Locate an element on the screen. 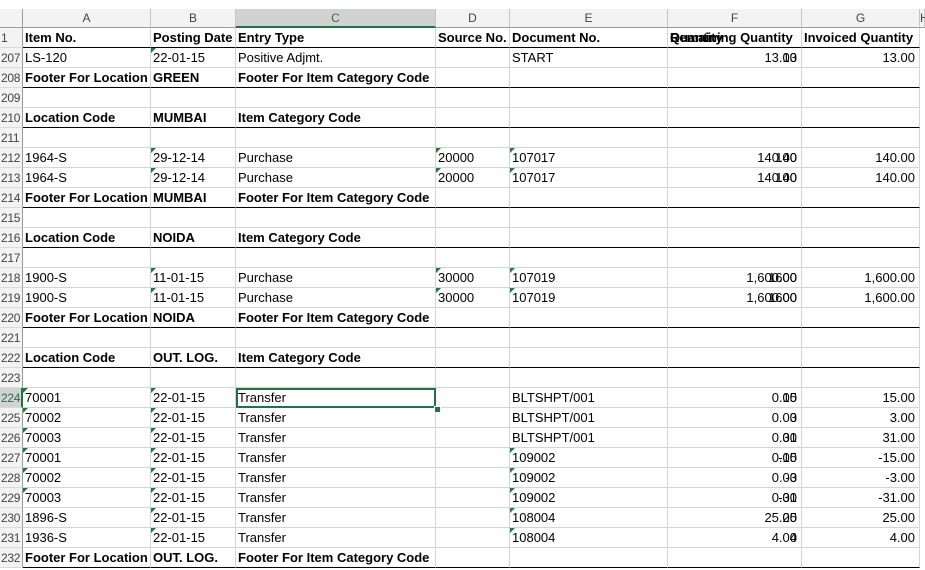 This screenshot has height=570, width=925. column-header-c: C is located at coordinates (336, 18).